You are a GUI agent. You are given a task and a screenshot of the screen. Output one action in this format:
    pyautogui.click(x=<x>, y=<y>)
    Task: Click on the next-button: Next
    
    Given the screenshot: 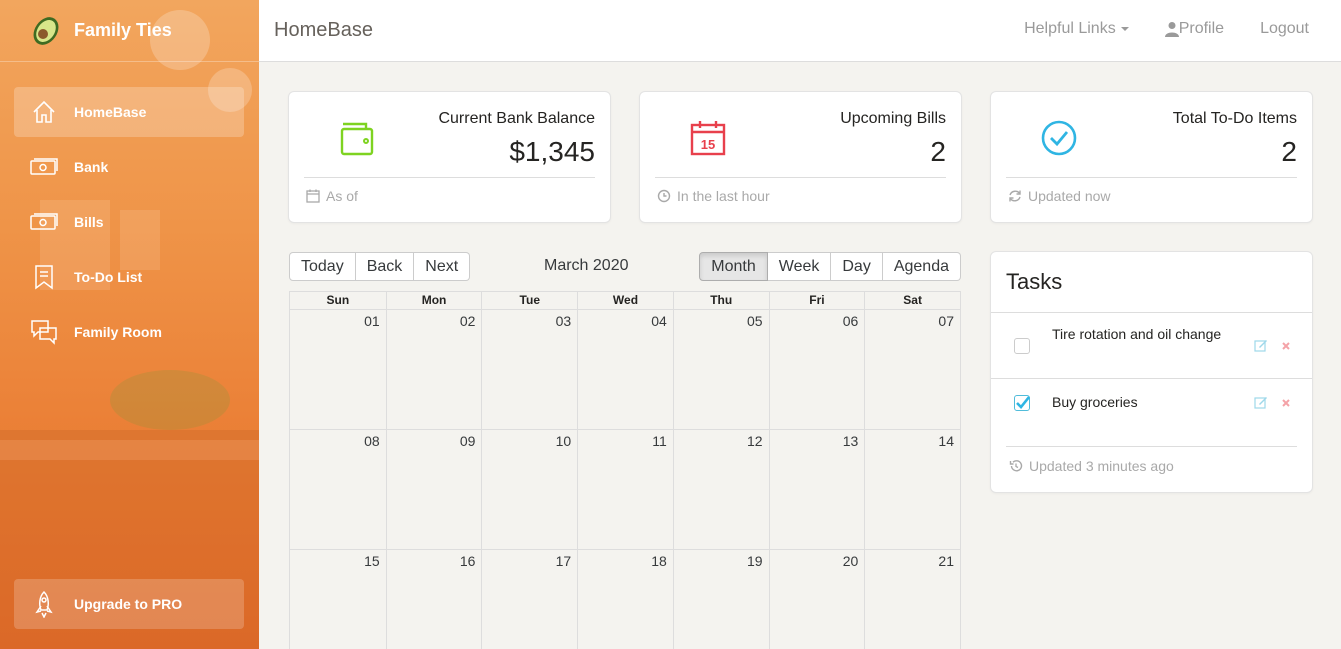 What is the action you would take?
    pyautogui.click(x=442, y=266)
    